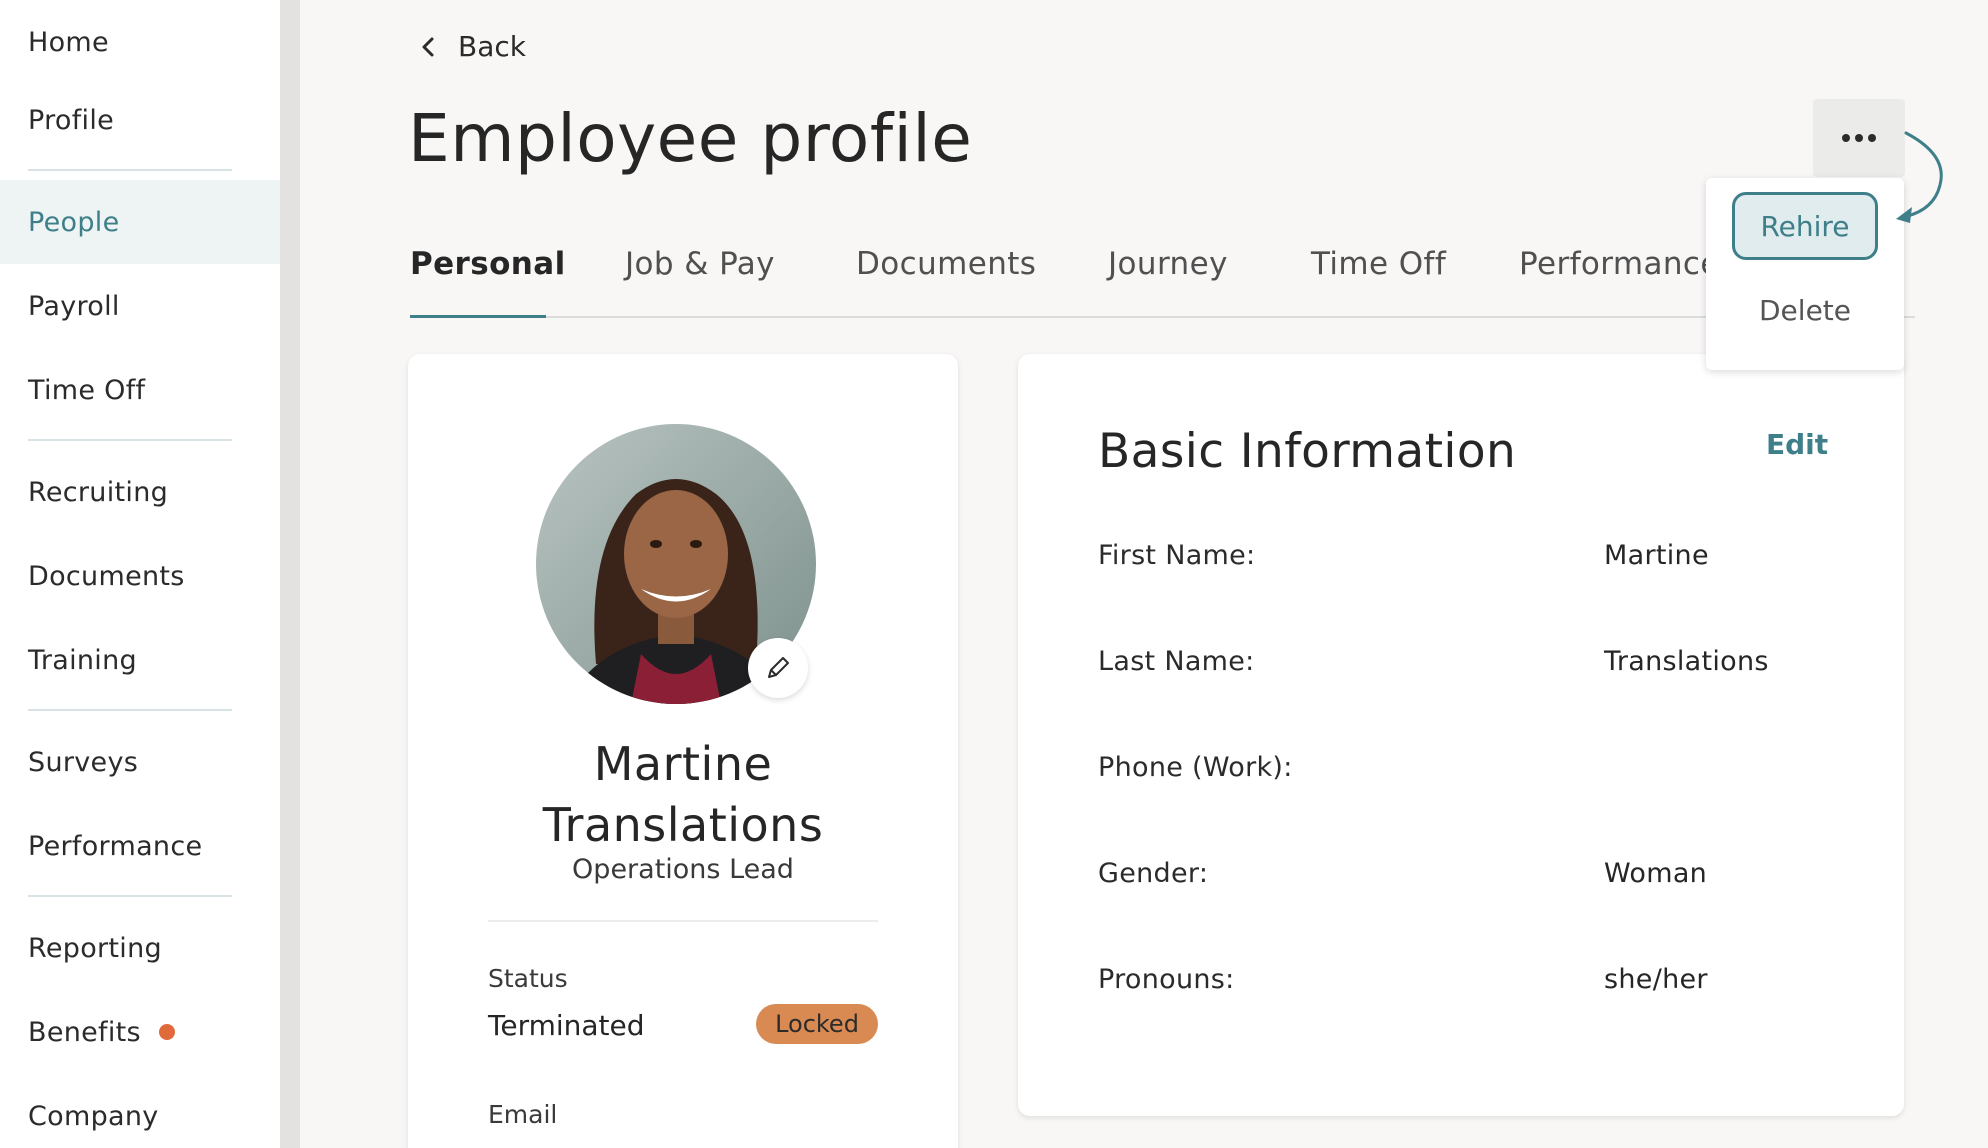  What do you see at coordinates (1307, 451) in the screenshot?
I see `section-title: Basic Information` at bounding box center [1307, 451].